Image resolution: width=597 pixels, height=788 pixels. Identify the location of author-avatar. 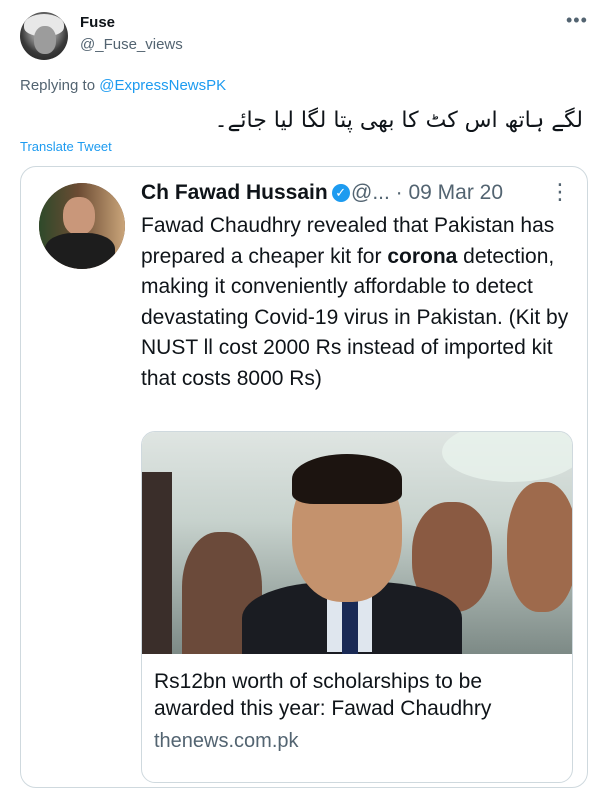
(44, 36).